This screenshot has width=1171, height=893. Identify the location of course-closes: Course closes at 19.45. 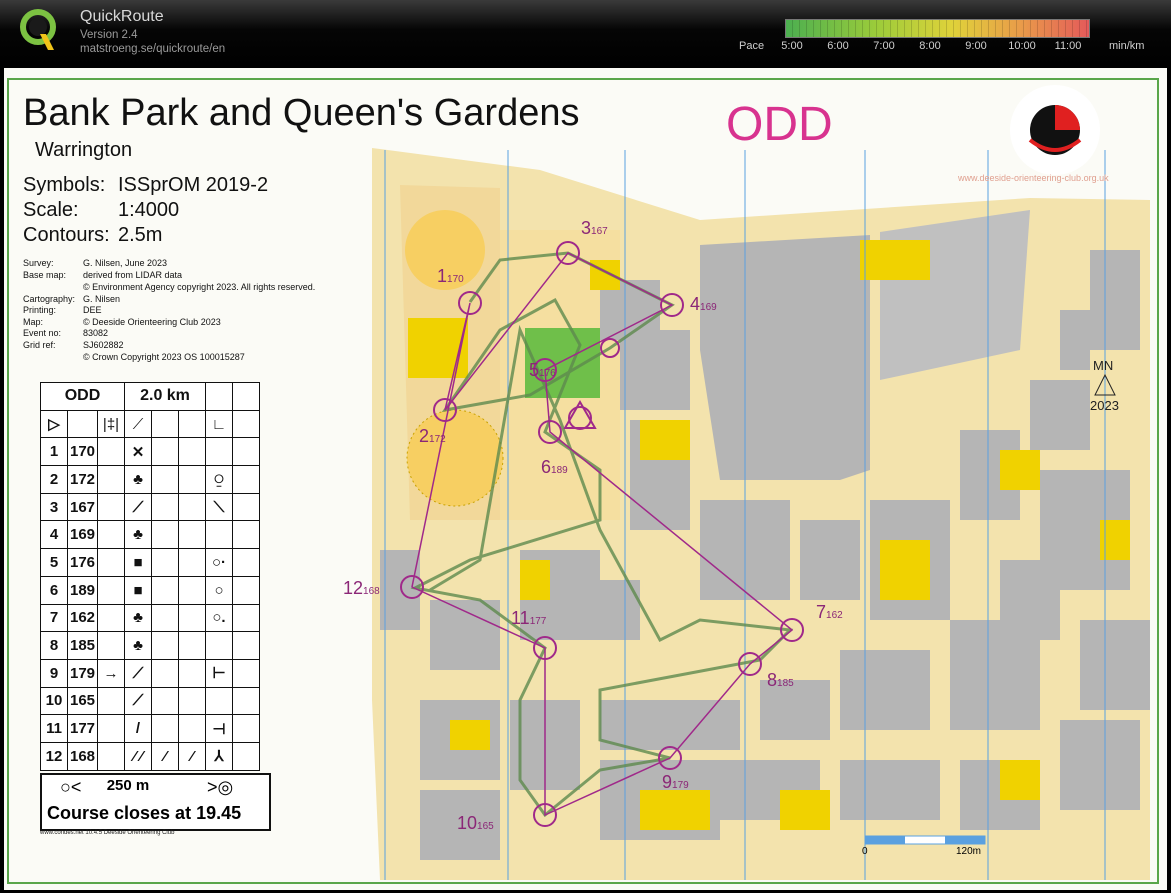
(144, 813).